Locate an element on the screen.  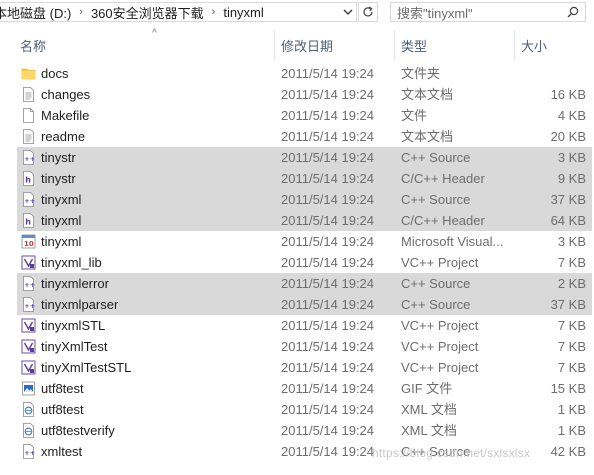
file-size: 3 KB is located at coordinates (571, 157).